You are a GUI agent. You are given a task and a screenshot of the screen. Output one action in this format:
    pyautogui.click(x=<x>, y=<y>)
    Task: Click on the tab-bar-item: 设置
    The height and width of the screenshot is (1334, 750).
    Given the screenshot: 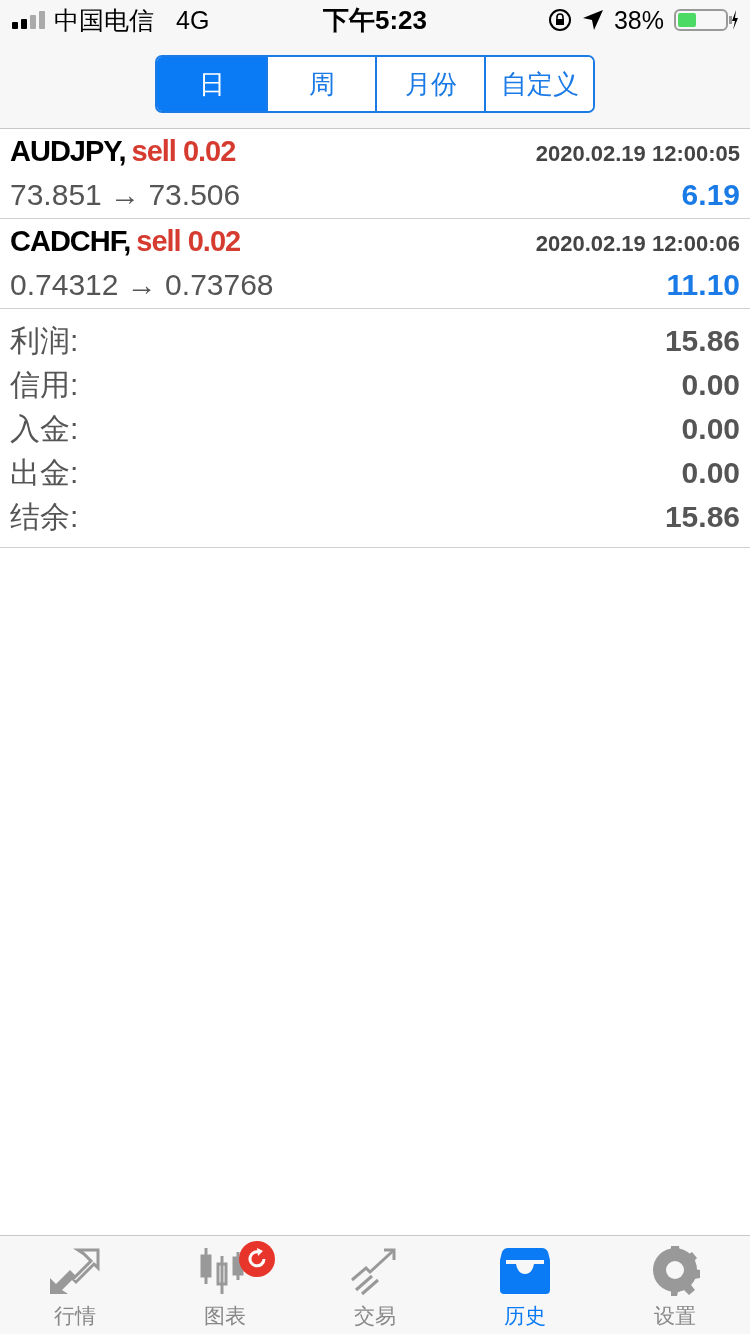 What is the action you would take?
    pyautogui.click(x=675, y=1285)
    